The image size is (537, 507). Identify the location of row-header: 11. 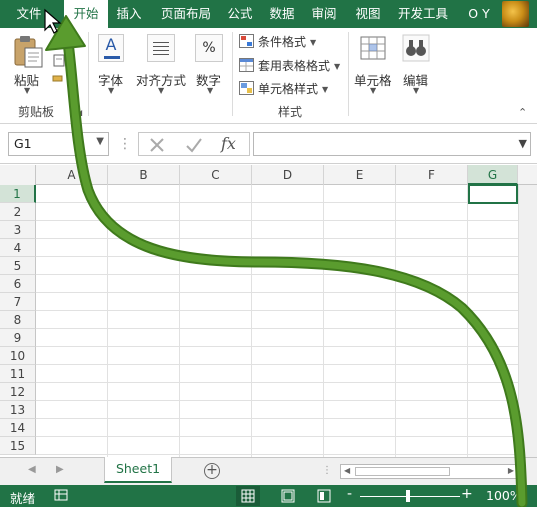
(18, 374).